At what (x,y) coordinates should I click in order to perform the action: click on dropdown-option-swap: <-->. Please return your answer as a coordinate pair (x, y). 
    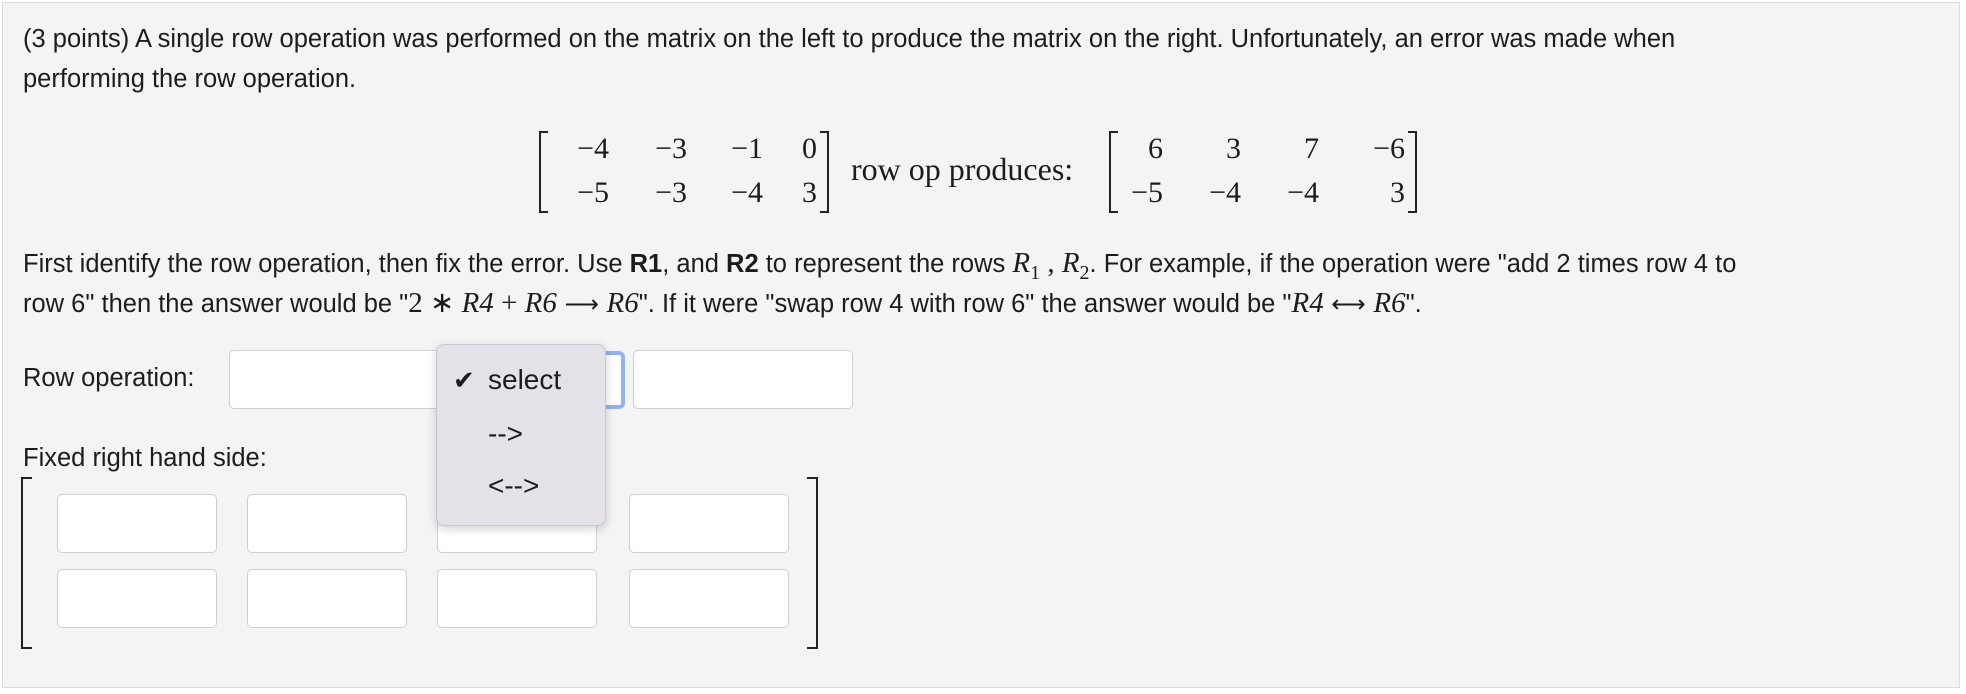
    Looking at the image, I should click on (522, 486).